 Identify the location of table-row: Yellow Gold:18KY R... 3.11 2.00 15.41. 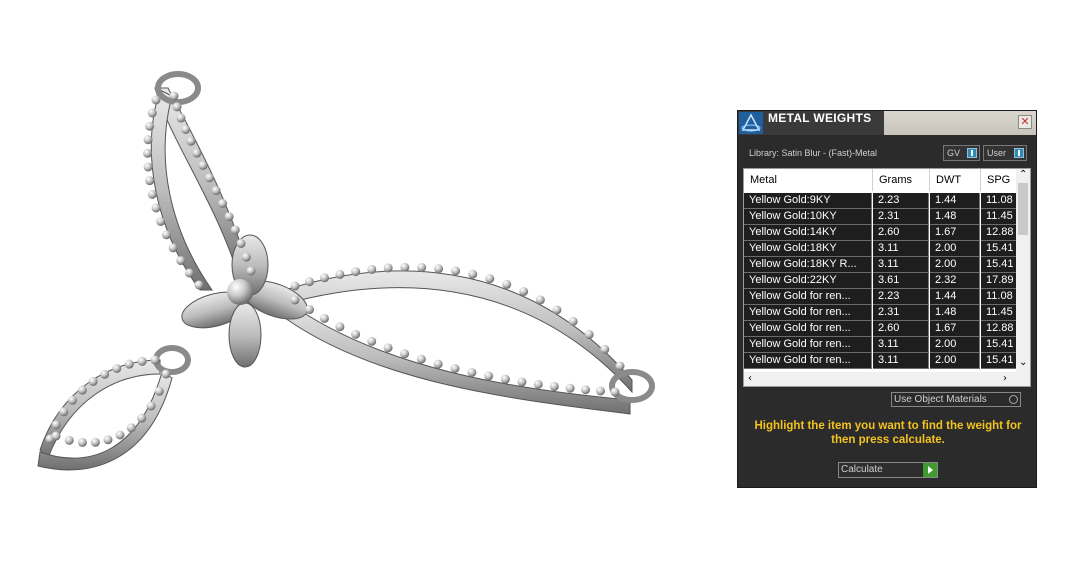
(882, 265).